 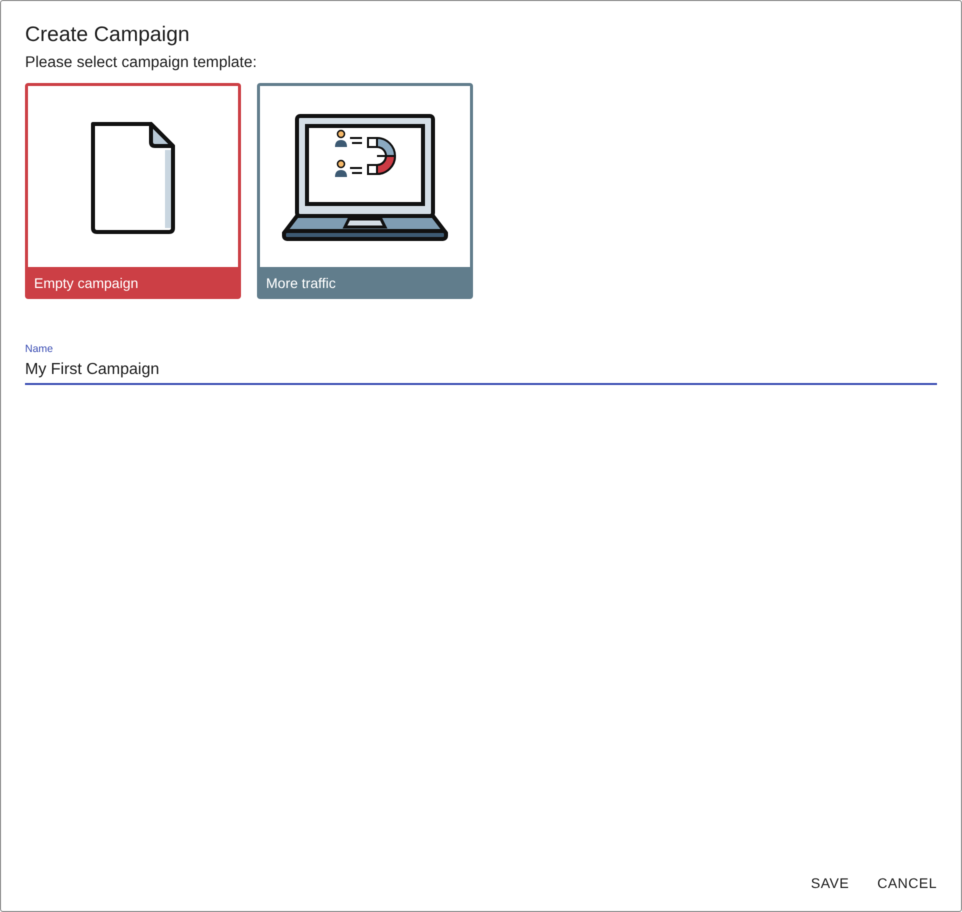 I want to click on cancel-button: CANCEL, so click(x=907, y=883).